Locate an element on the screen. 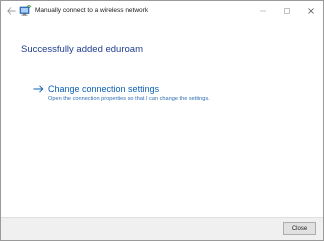 This screenshot has width=324, height=241. back-arrow-icon is located at coordinates (10, 11).